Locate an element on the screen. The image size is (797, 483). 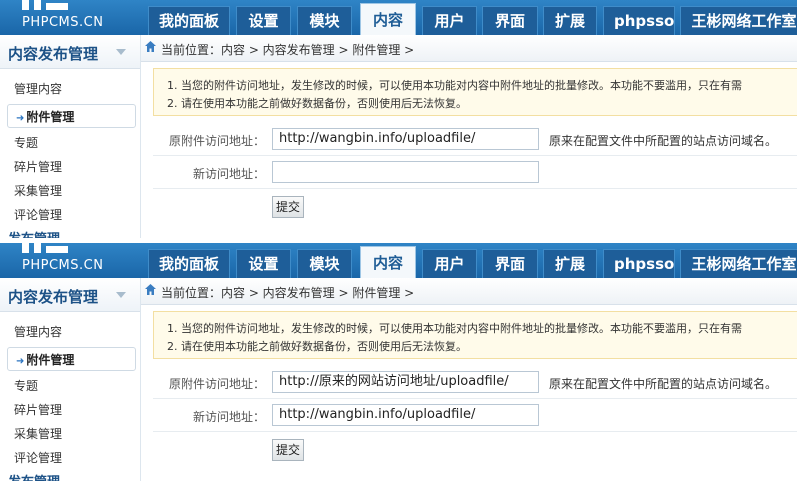
old-url-input: http://原来的网站访问地址/uploadfile/ is located at coordinates (405, 382).